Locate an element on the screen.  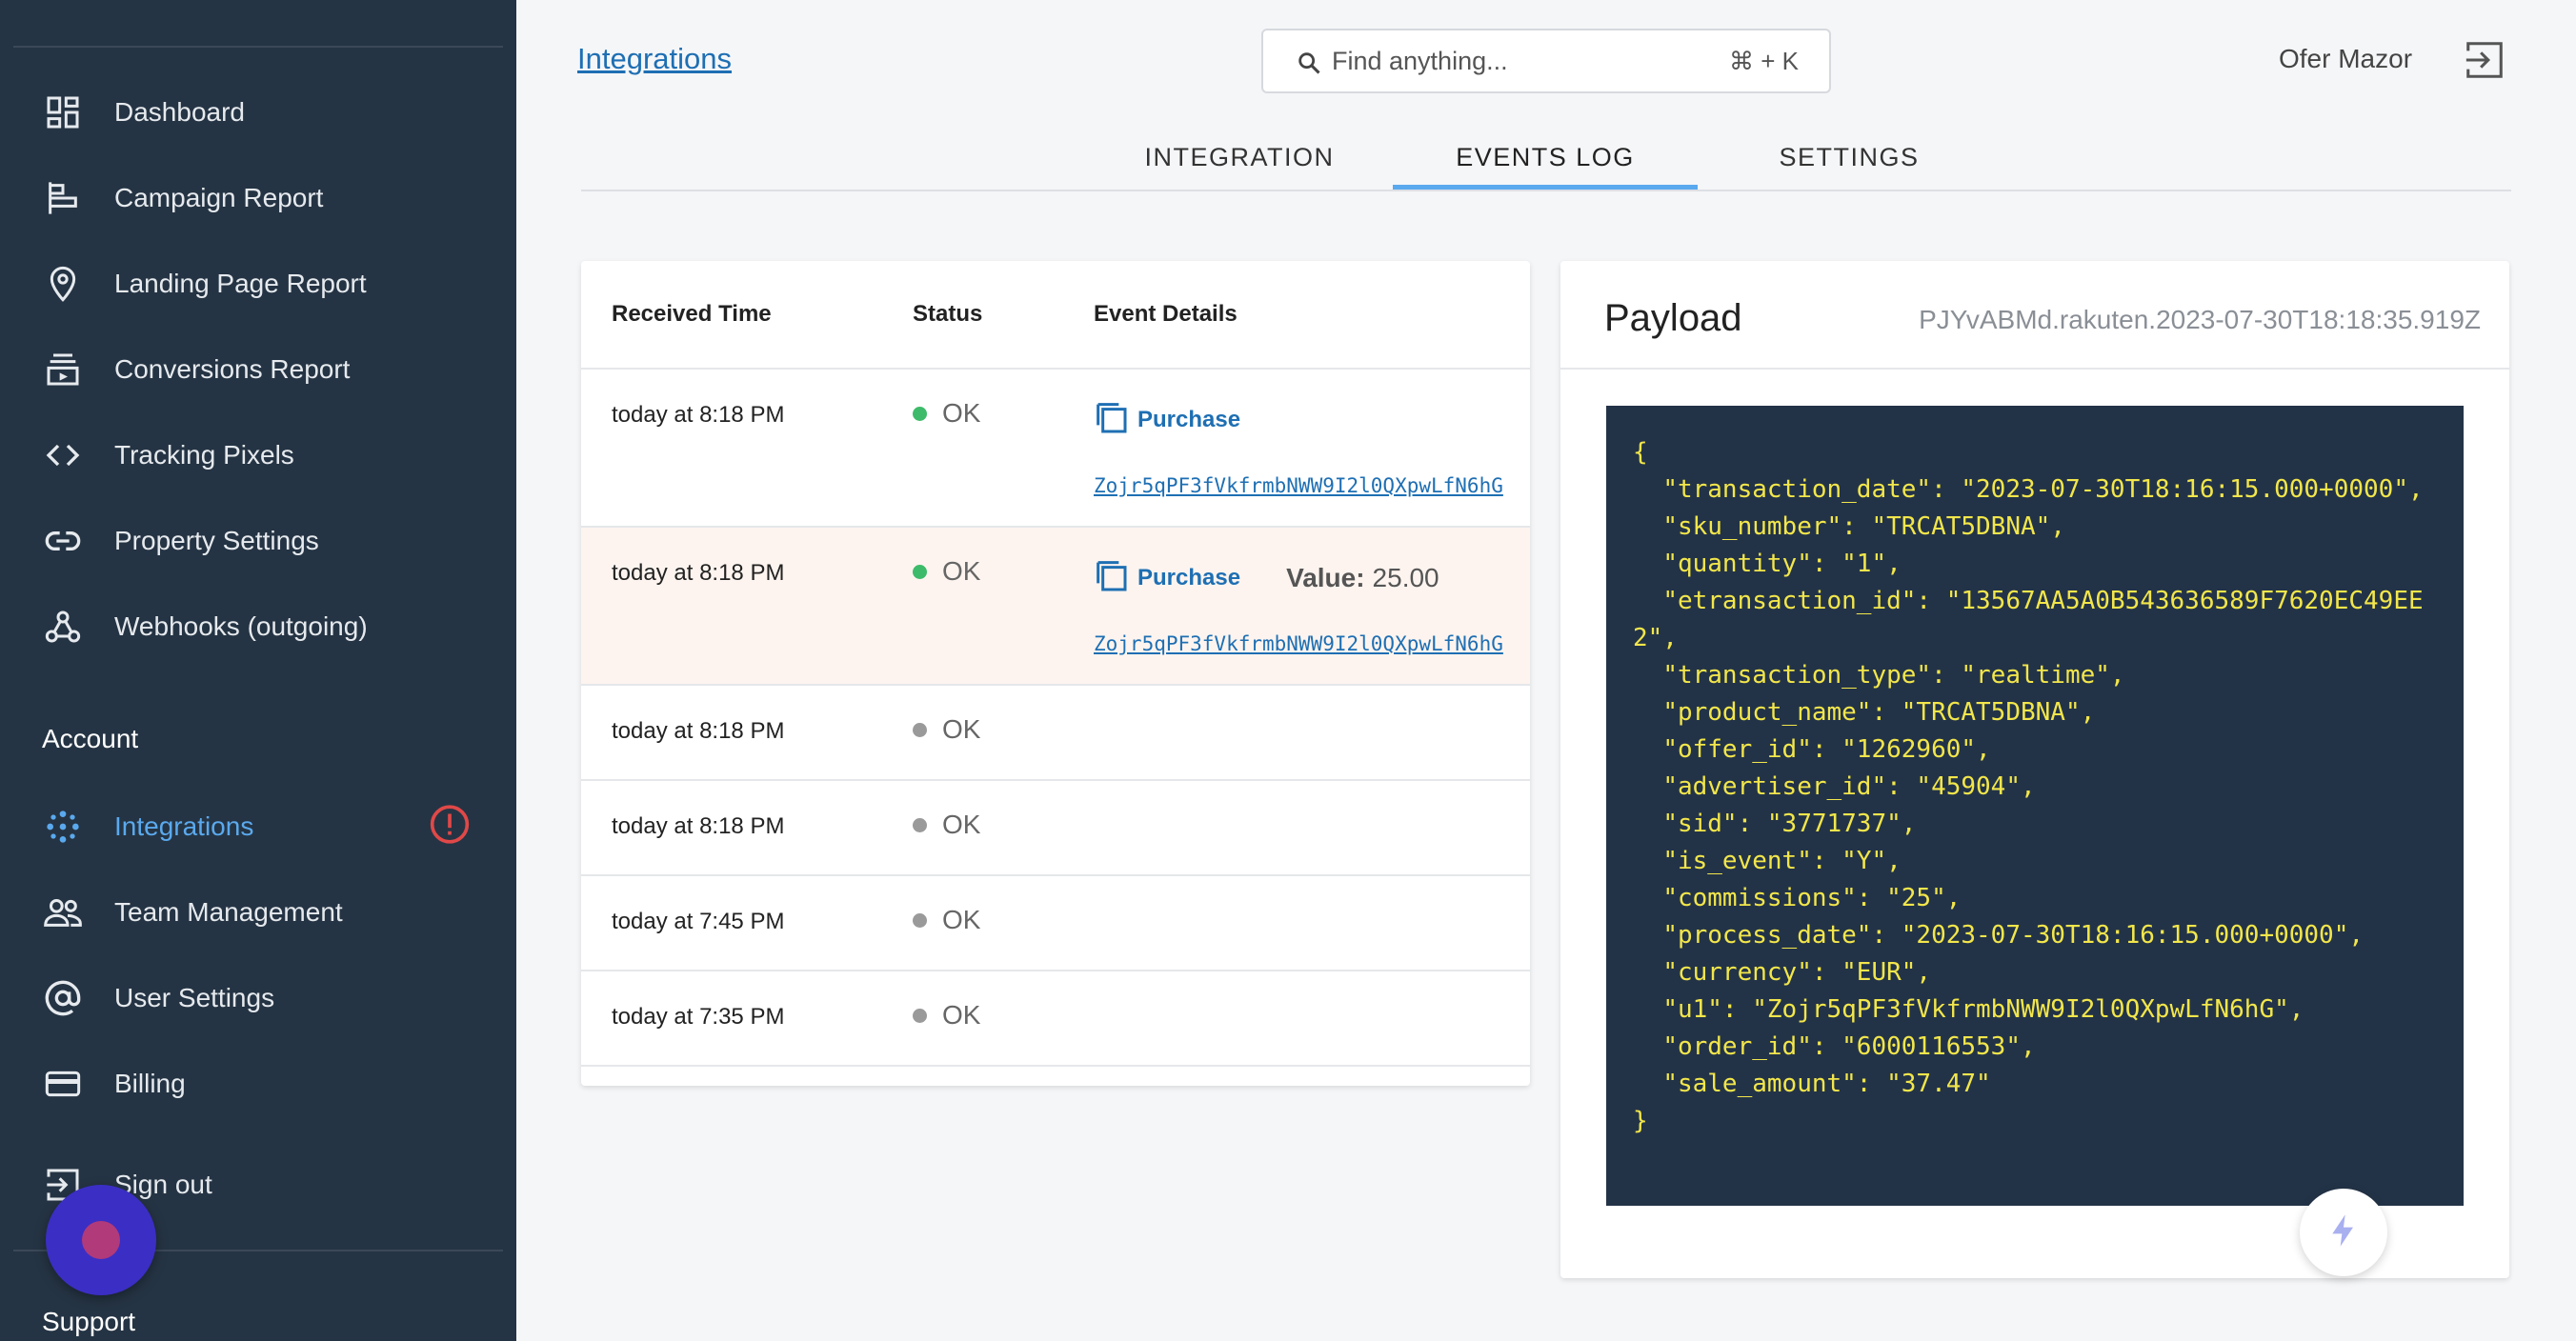
sidebar-item-campaign-report: Campaign Report is located at coordinates (258, 198).